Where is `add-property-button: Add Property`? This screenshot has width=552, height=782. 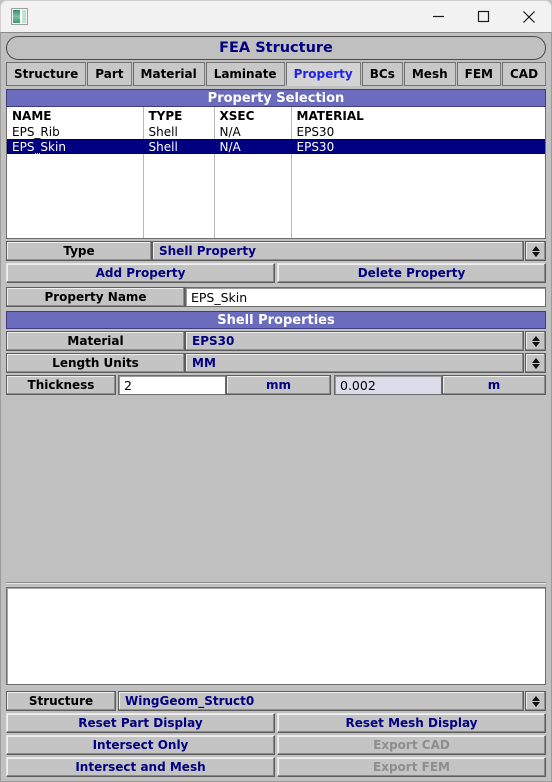 add-property-button: Add Property is located at coordinates (140, 273).